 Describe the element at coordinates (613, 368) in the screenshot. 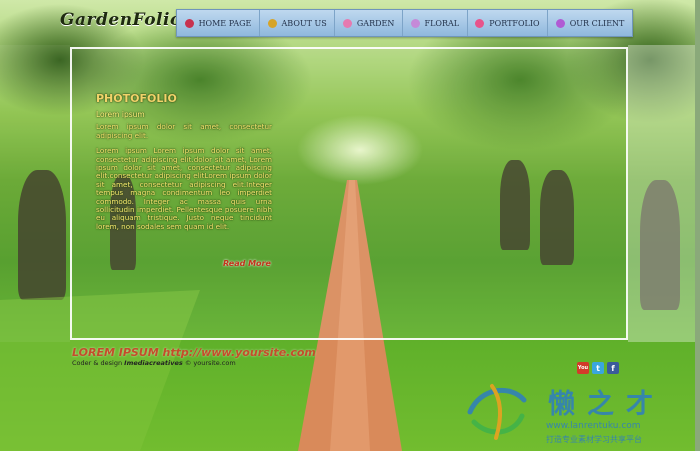

I see `facebook-icon: f` at that location.